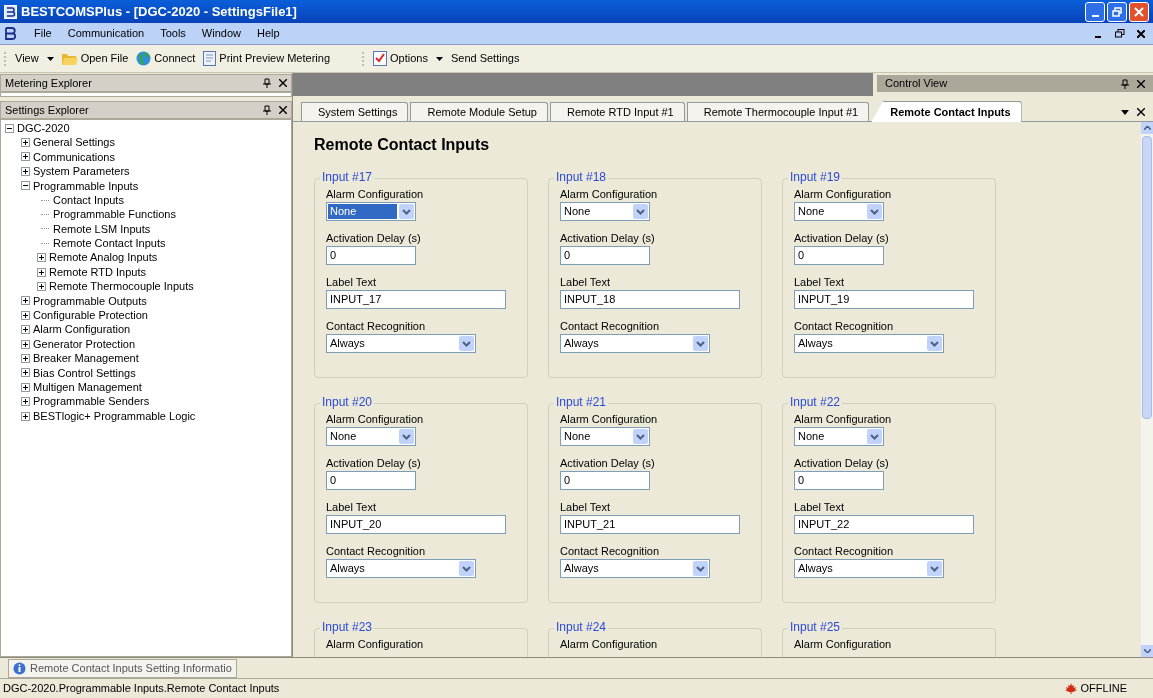 The height and width of the screenshot is (698, 1153). I want to click on group-title: Input #22, so click(815, 402).